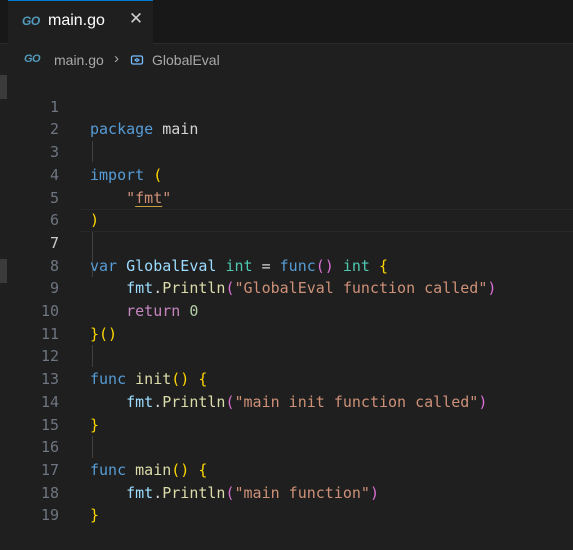 The height and width of the screenshot is (550, 573). I want to click on breadcrumb-file: main.go, so click(79, 60).